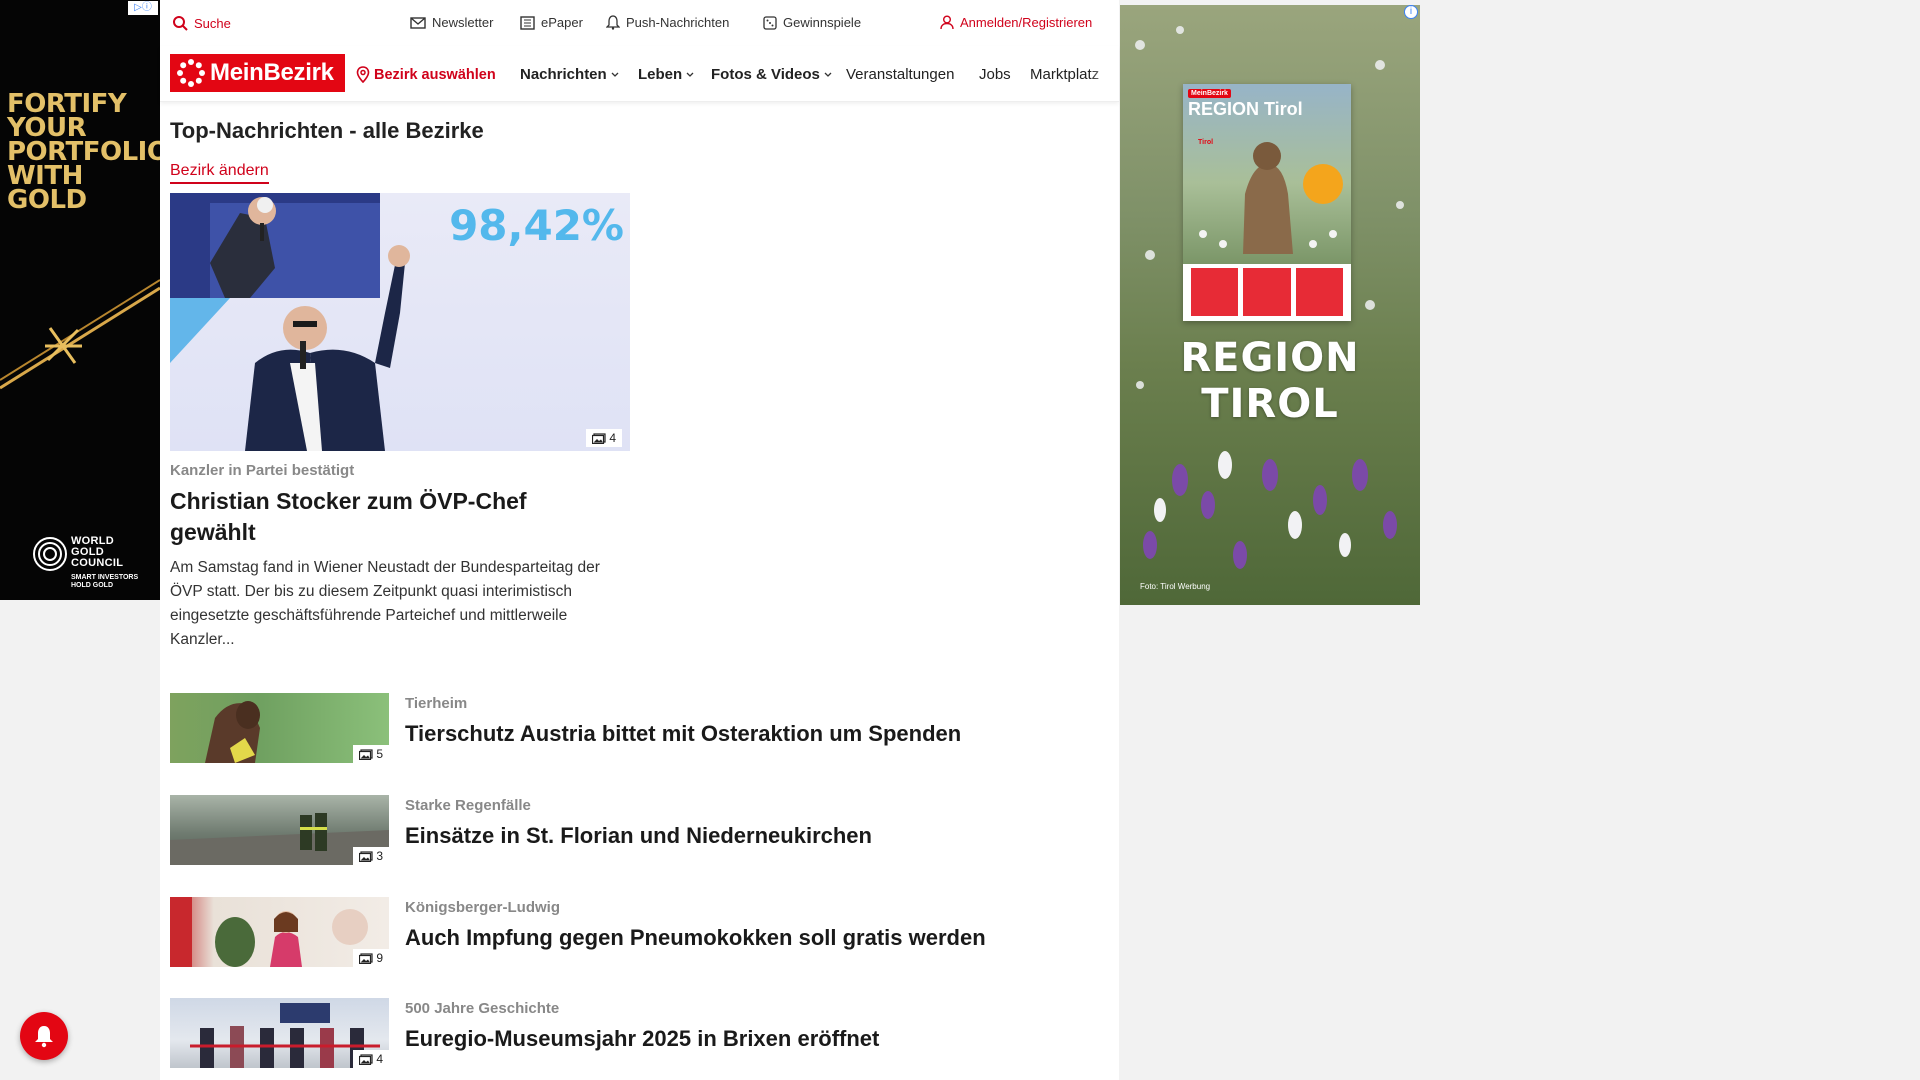  Describe the element at coordinates (97, 552) in the screenshot. I see `wgc-brand: WORLD GOLD COUNCIL` at that location.